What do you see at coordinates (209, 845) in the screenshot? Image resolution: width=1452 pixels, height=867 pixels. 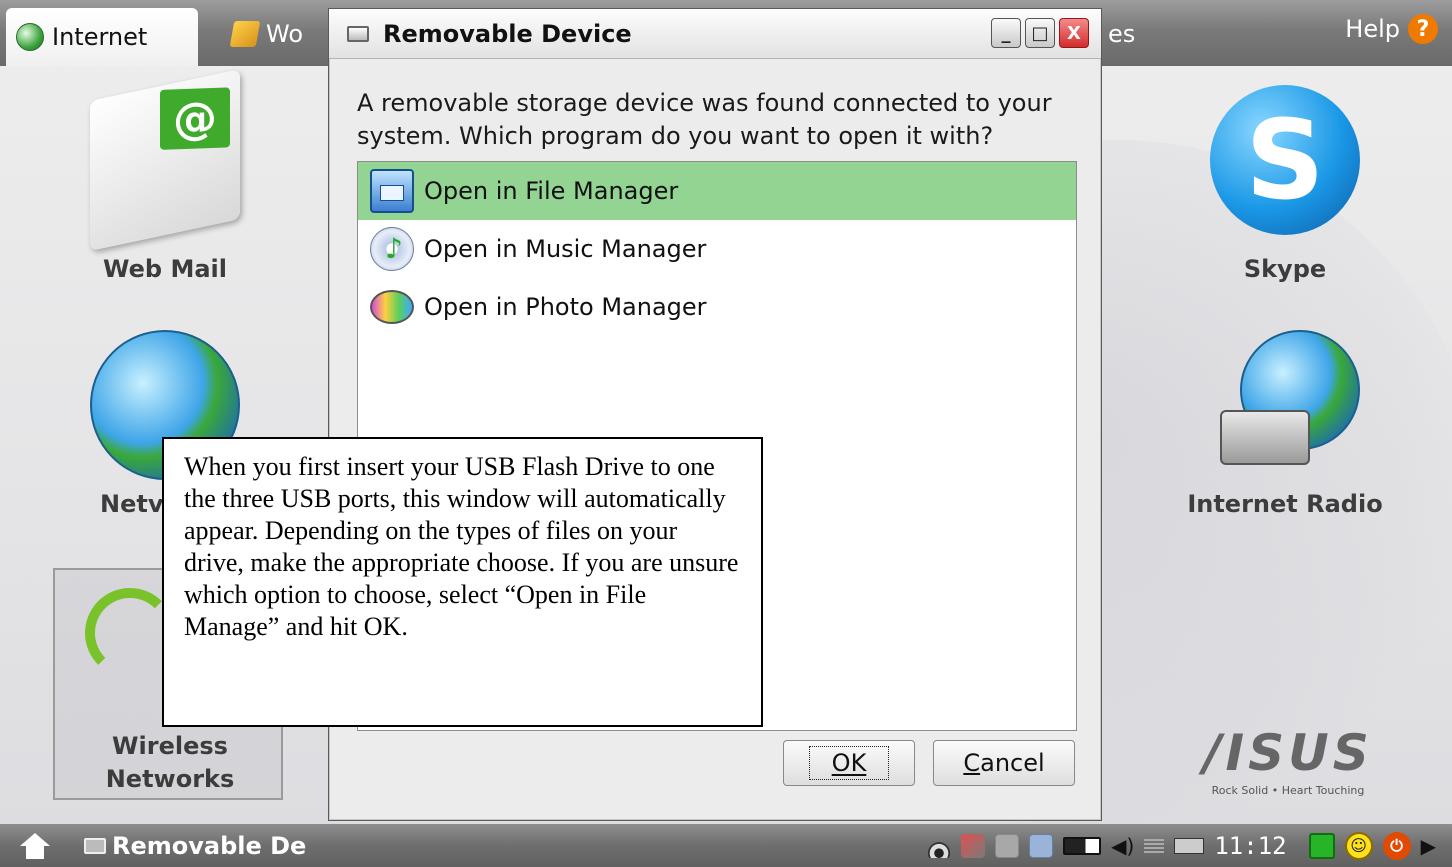 I see `taskbar-item-label: Removable De` at bounding box center [209, 845].